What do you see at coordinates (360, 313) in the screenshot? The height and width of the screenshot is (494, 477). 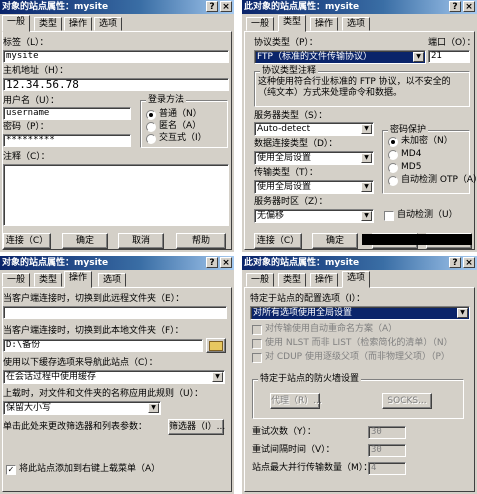 I see `specific-options-select: 对所有选项使用全局设置 ▼` at bounding box center [360, 313].